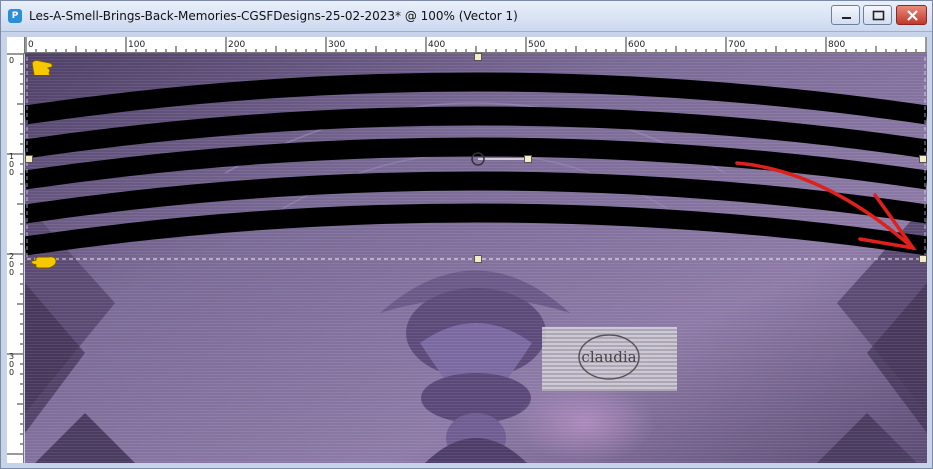  I want to click on minimize-button, so click(845, 15).